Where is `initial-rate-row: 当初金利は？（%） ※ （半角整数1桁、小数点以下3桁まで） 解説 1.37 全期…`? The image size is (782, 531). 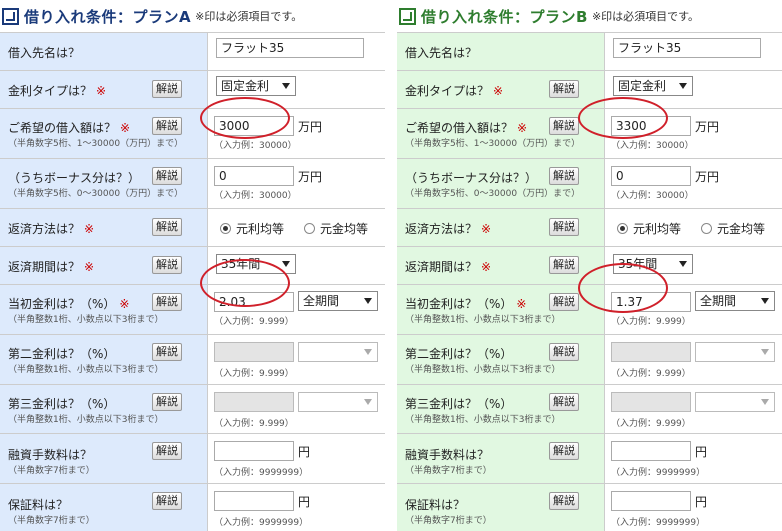
initial-rate-row: 当初金利は？（%） ※ （半角整数1桁、小数点以下3桁まで） 解説 1.37 全期… is located at coordinates (589, 309).